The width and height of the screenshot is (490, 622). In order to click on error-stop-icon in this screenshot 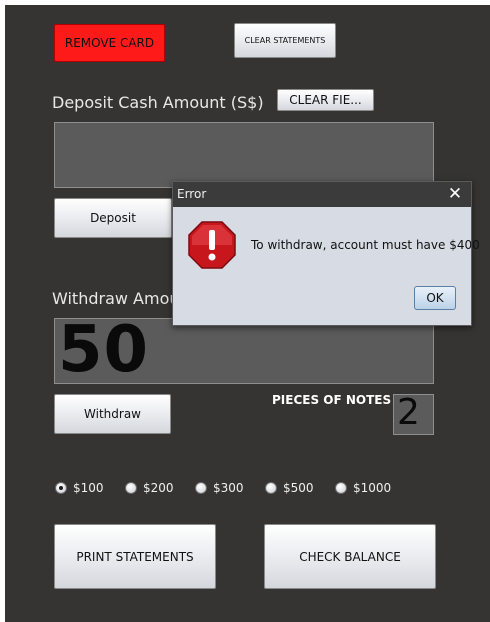, I will do `click(212, 245)`.